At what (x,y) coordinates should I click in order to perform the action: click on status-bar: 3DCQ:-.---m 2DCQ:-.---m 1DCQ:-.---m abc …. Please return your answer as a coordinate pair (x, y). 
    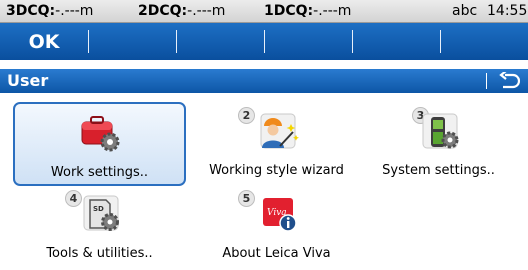
    Looking at the image, I should click on (264, 11).